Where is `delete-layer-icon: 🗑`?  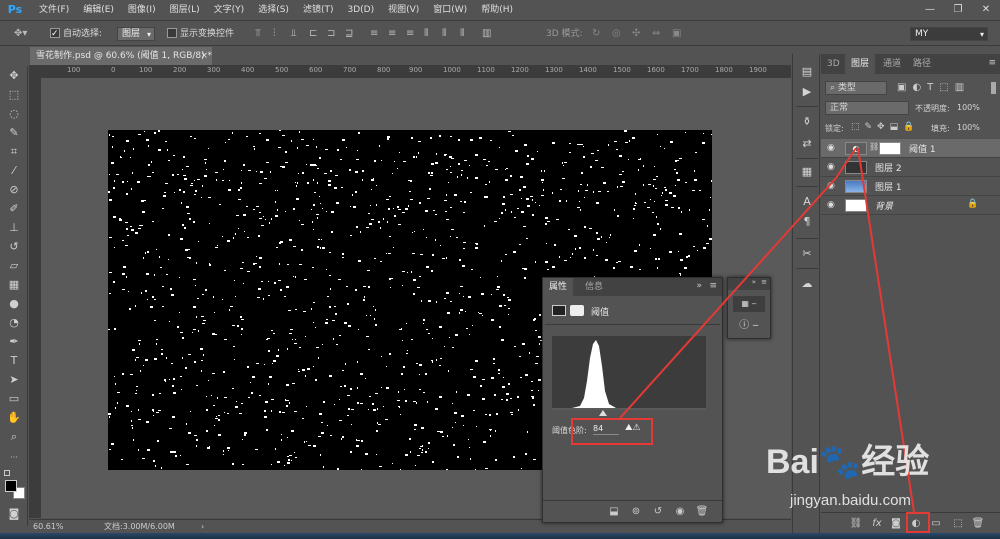
delete-layer-icon: 🗑 is located at coordinates (978, 524).